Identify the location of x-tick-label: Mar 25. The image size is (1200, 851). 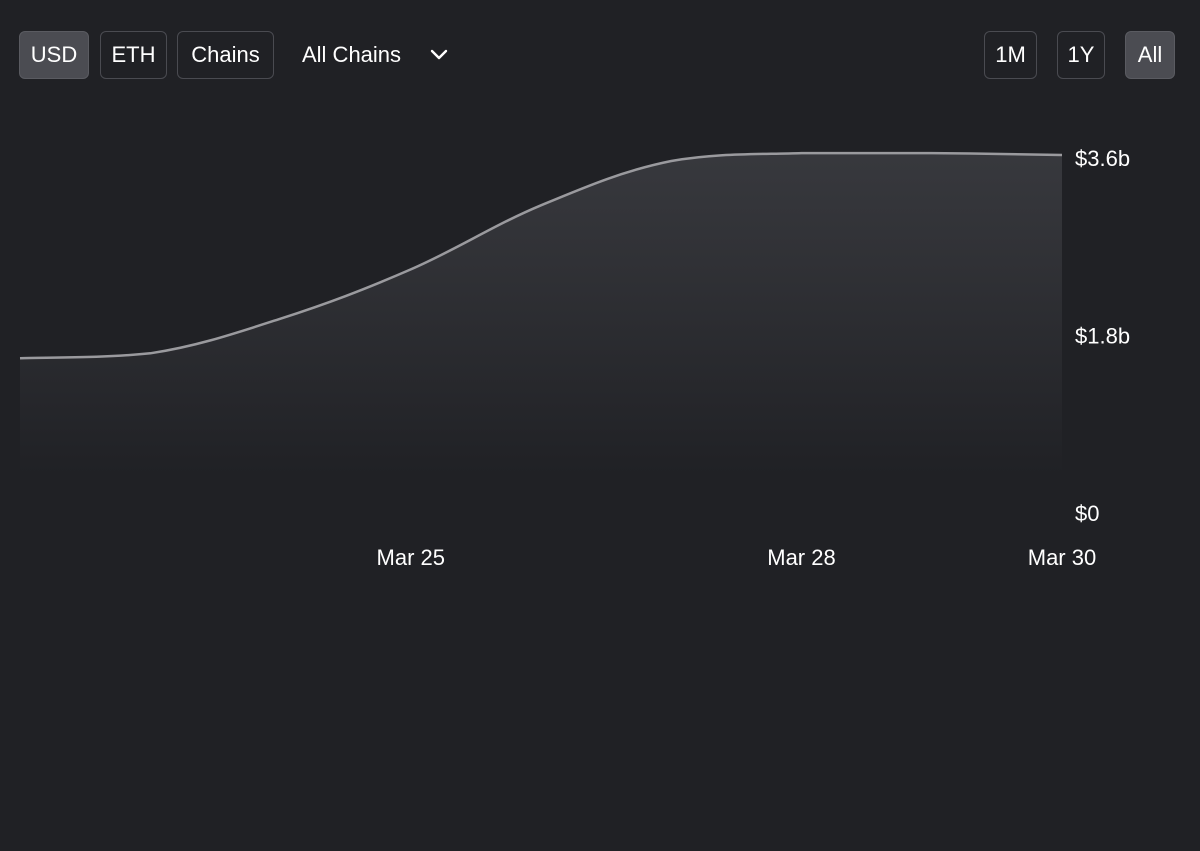
(411, 557).